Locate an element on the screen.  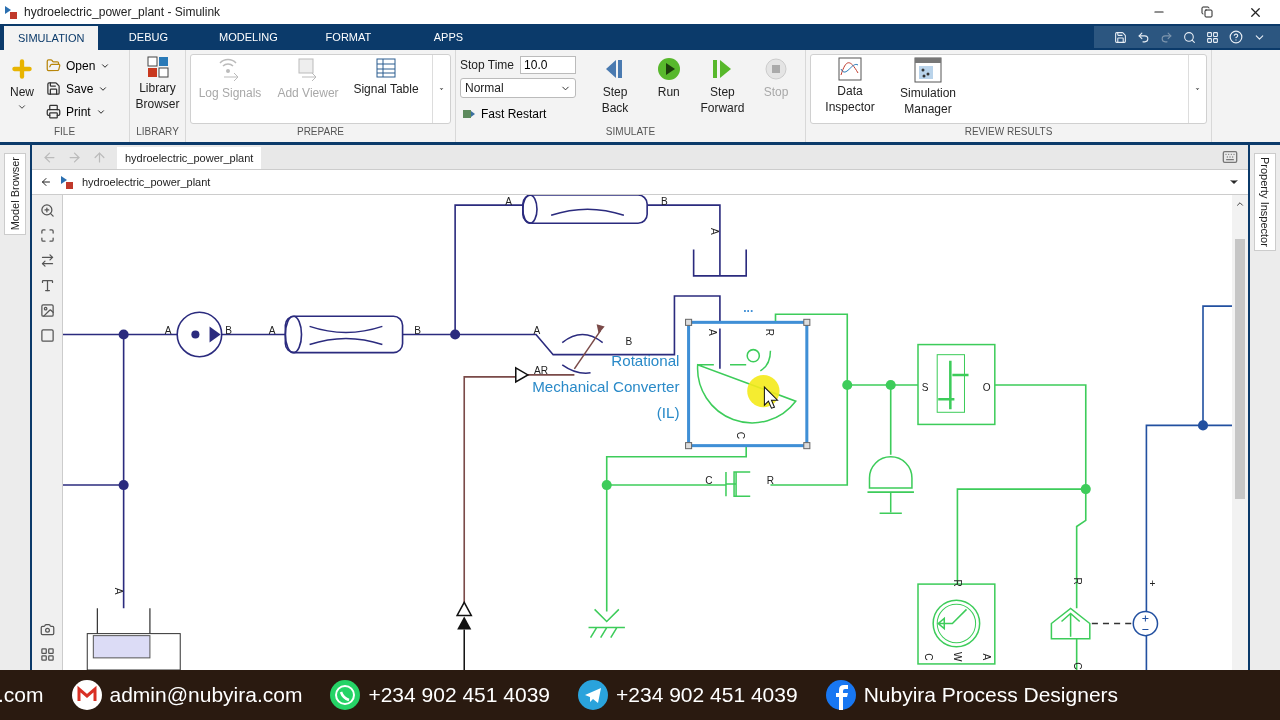
fast-restart-icon is located at coordinates (469, 113).